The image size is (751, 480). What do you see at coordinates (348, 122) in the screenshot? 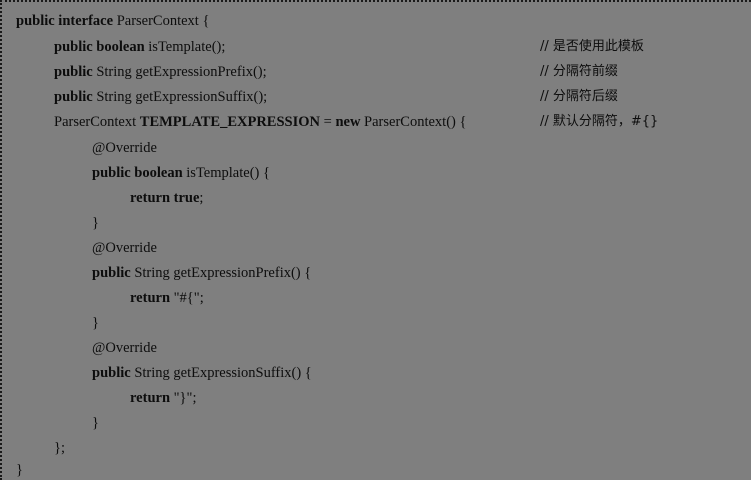
I see `code-keyword: new` at bounding box center [348, 122].